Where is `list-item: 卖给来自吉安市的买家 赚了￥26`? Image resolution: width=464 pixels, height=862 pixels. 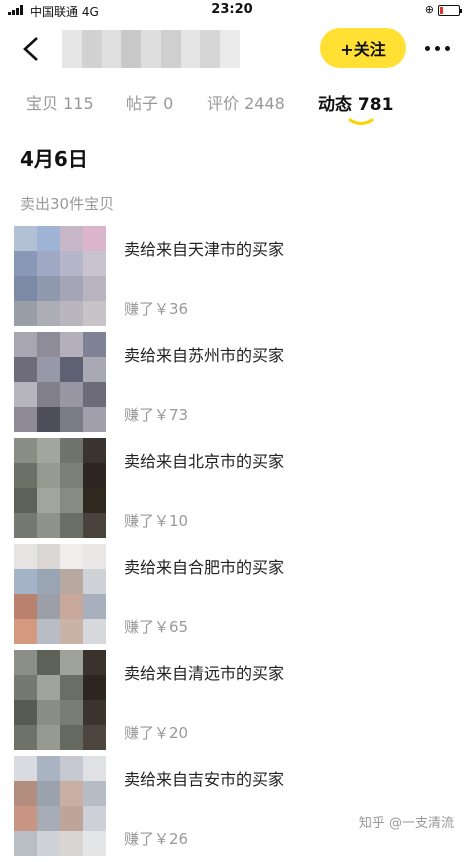 list-item: 卖给来自吉安市的买家 赚了￥26 is located at coordinates (232, 809).